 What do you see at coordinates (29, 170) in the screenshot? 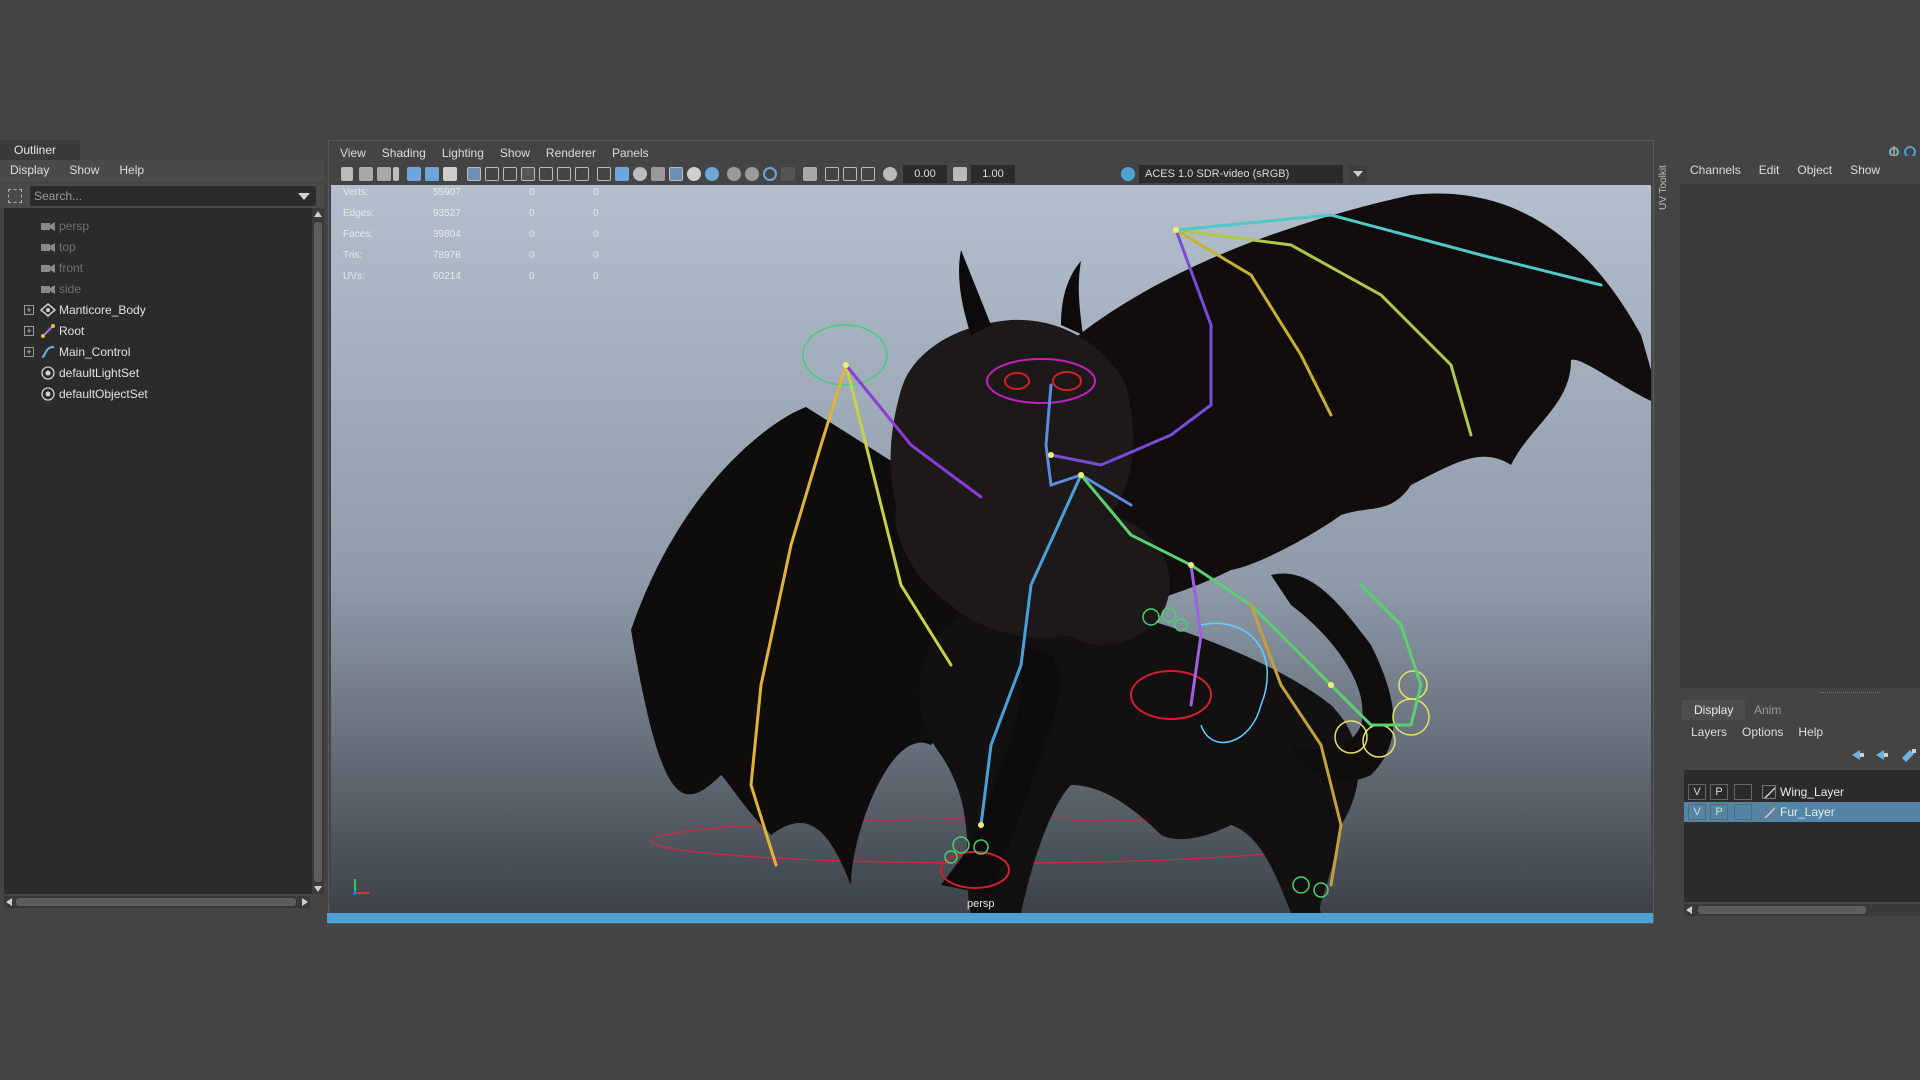
I see `outliner-menu-display: Display` at bounding box center [29, 170].